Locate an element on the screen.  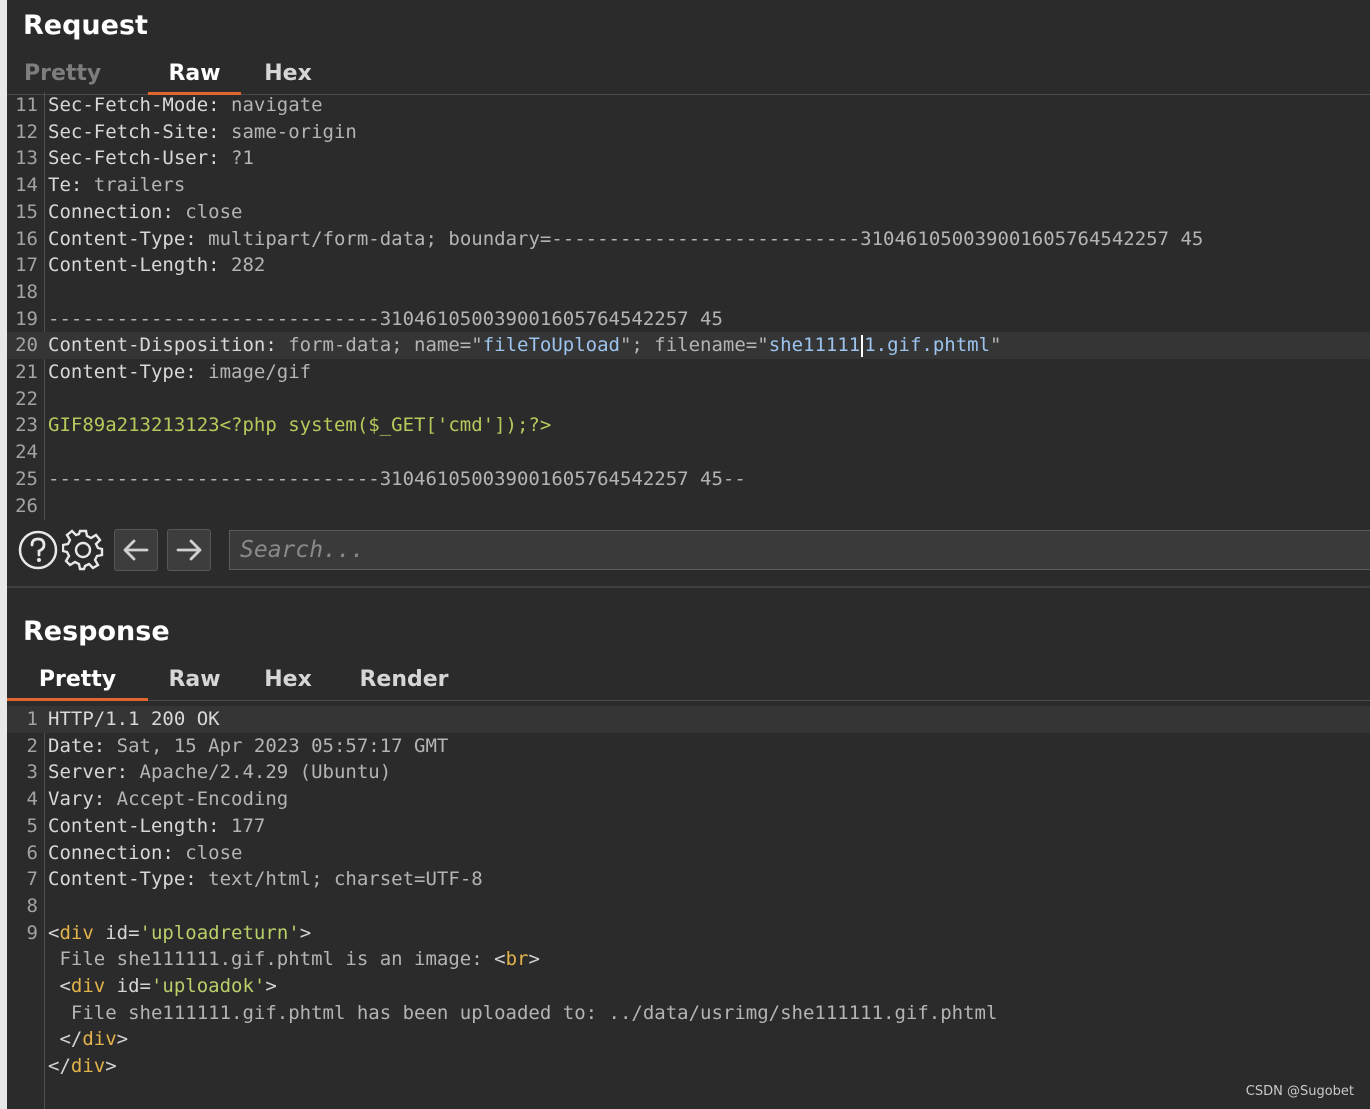
line-number: 9 is located at coordinates (32, 932).